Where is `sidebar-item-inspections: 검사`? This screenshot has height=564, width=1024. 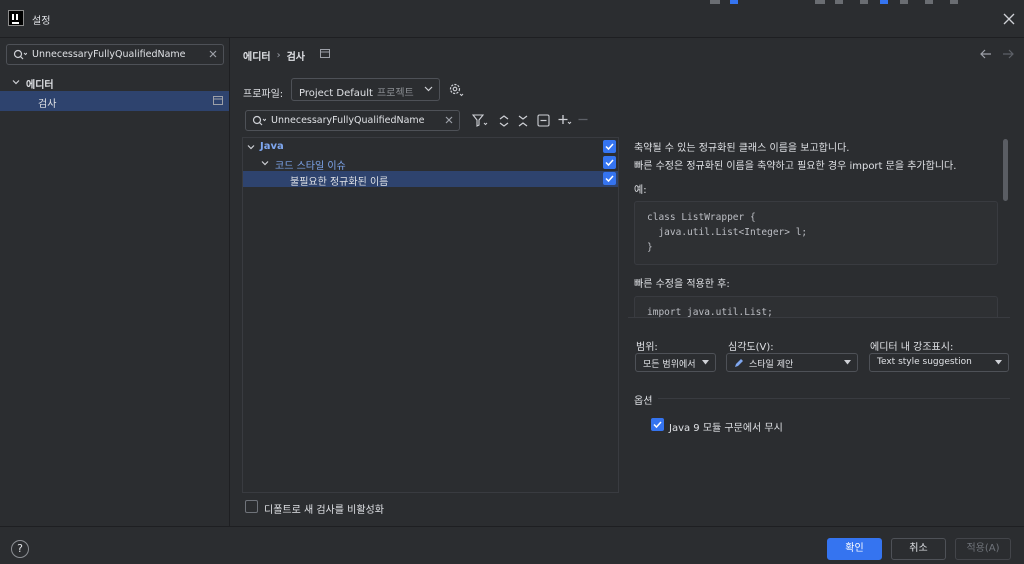
sidebar-item-inspections: 검사 is located at coordinates (114, 101).